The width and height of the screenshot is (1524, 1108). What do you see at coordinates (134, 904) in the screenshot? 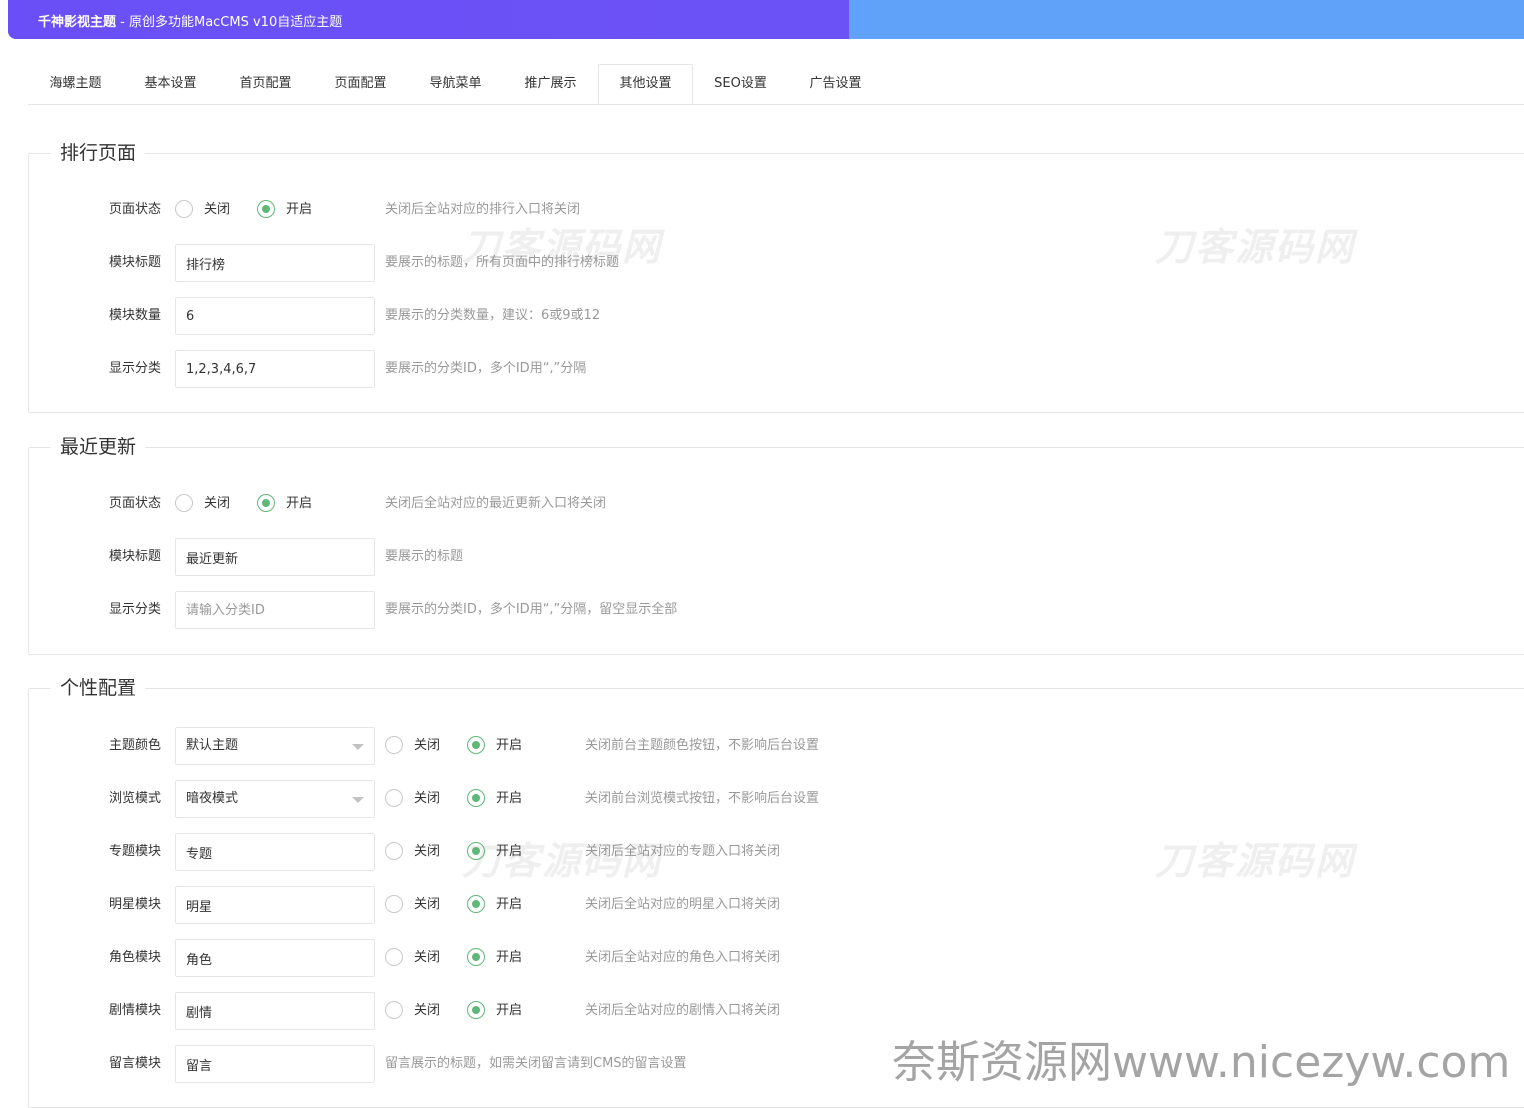
I see `star-label: 明星模块` at bounding box center [134, 904].